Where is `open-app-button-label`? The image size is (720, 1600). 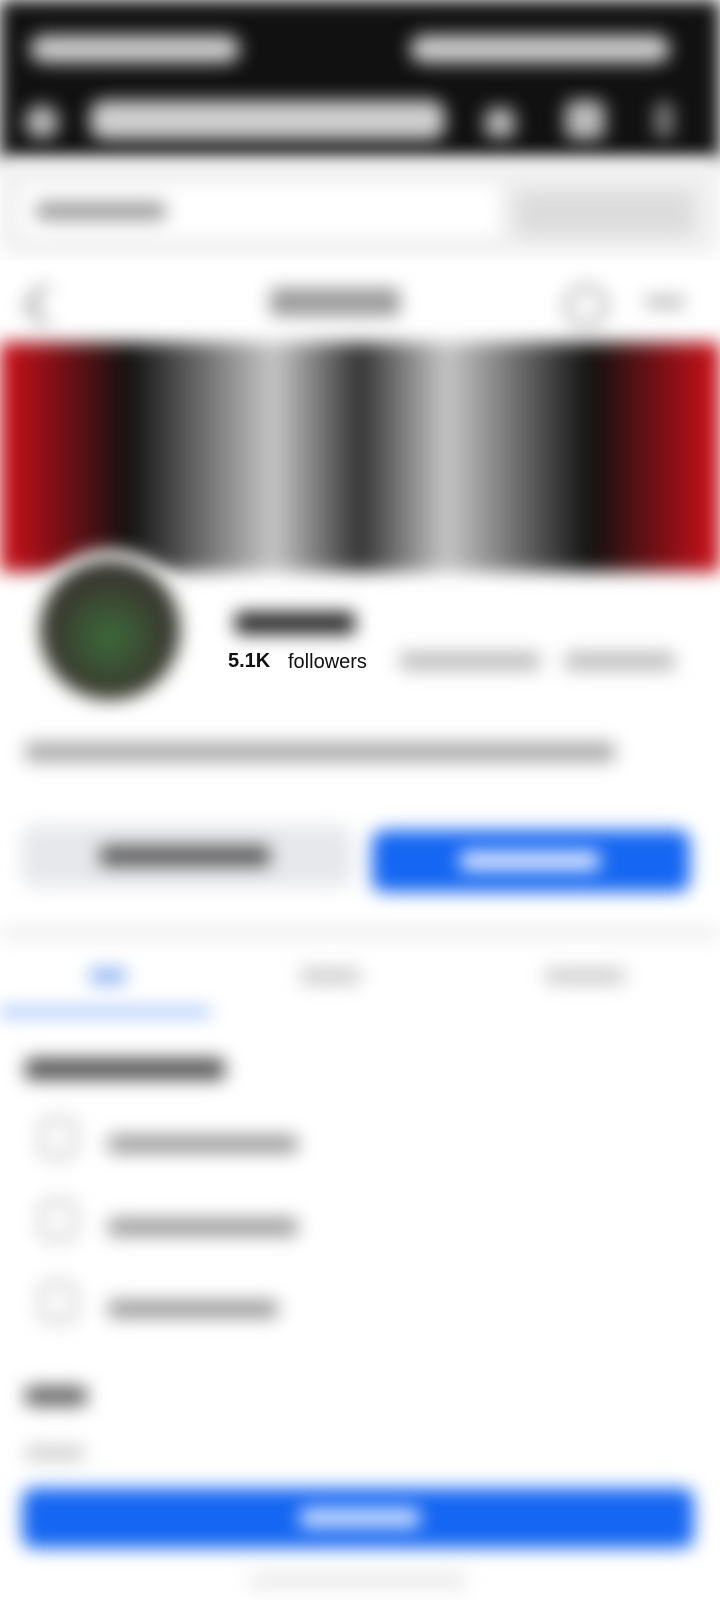 open-app-button-label is located at coordinates (360, 1518).